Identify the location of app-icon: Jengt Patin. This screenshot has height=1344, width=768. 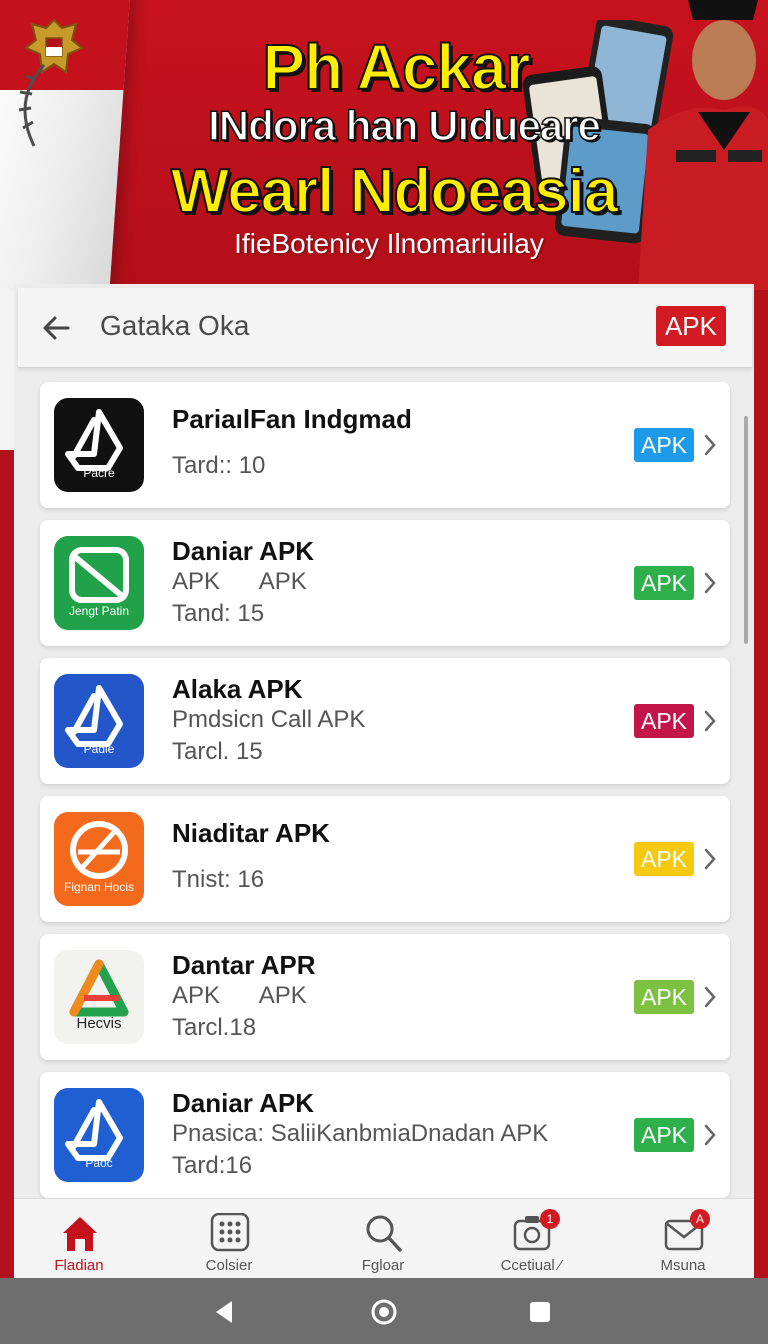
(99, 583).